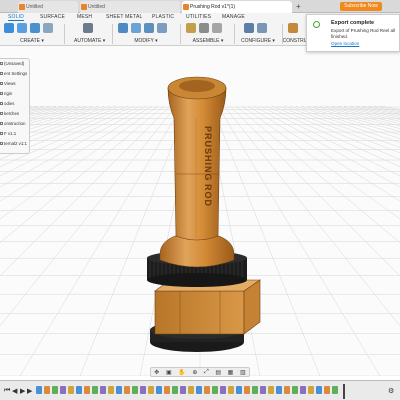 This screenshot has height=400, width=400. What do you see at coordinates (32, 41) in the screenshot?
I see `create-menu: CREATE ▾` at bounding box center [32, 41].